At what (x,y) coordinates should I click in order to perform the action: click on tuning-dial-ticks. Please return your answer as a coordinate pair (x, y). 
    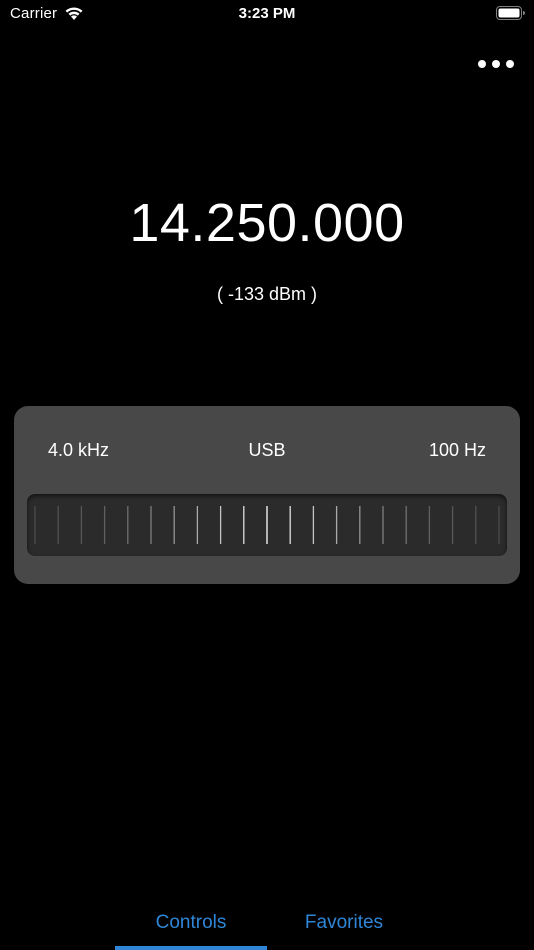
    Looking at the image, I should click on (267, 525).